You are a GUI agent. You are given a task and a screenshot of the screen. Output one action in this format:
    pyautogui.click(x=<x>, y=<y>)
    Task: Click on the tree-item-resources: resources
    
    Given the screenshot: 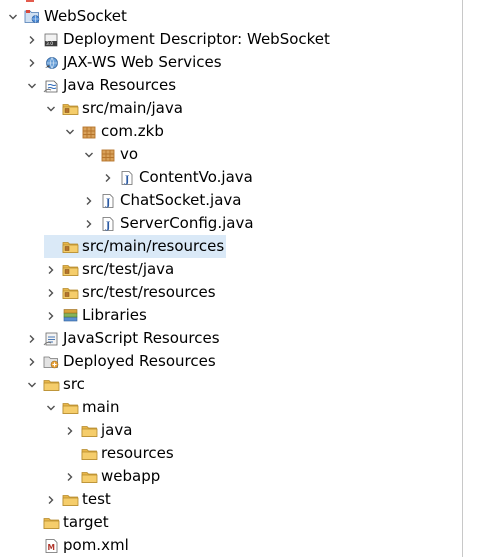 What is the action you would take?
    pyautogui.click(x=119, y=453)
    